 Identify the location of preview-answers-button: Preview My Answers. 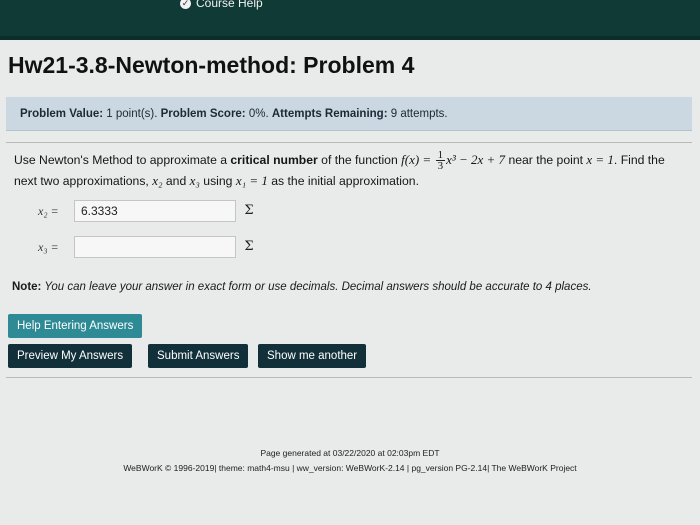
(70, 356).